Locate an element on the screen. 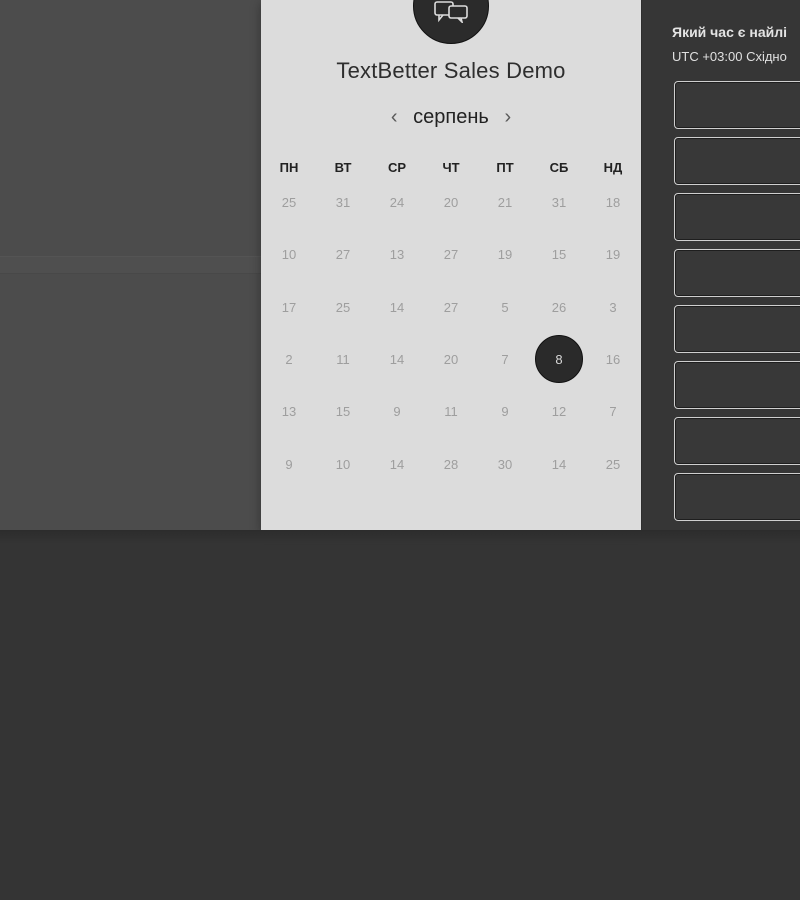  month-navigation: ‹ серпень › is located at coordinates (451, 117).